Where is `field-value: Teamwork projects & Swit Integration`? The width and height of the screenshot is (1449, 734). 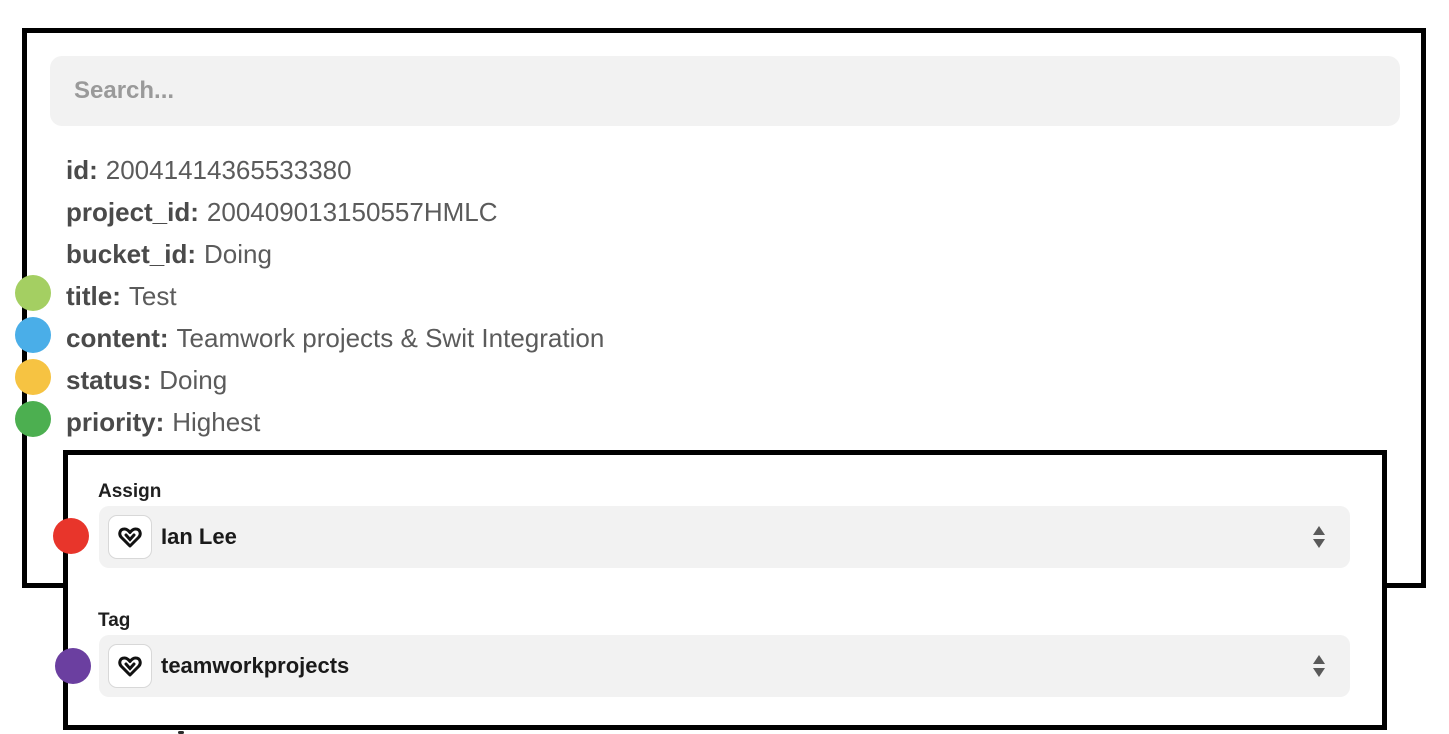
field-value: Teamwork projects & Swit Integration is located at coordinates (390, 338).